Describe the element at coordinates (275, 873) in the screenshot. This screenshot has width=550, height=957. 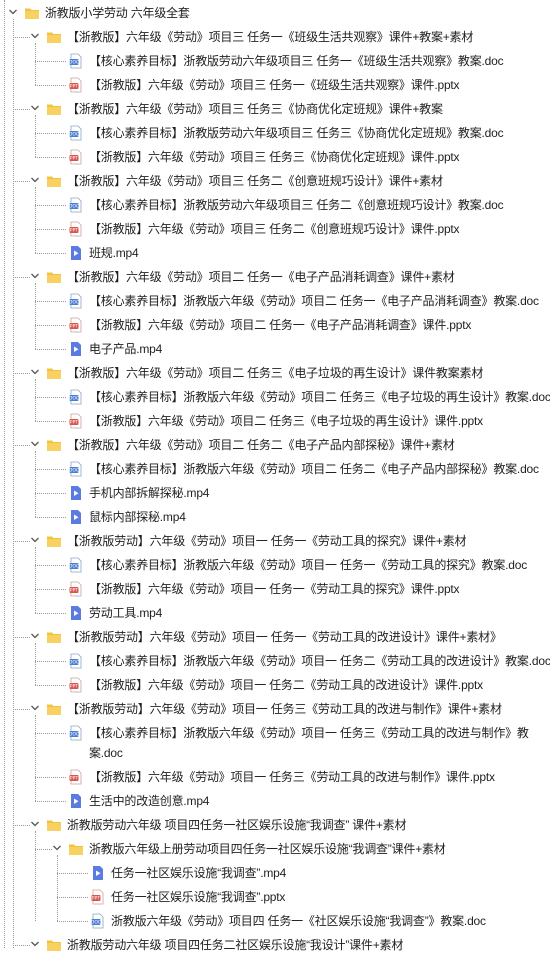
I see `tree-file-row: 任务一社区娱乐设施“我调查”.mp4` at that location.